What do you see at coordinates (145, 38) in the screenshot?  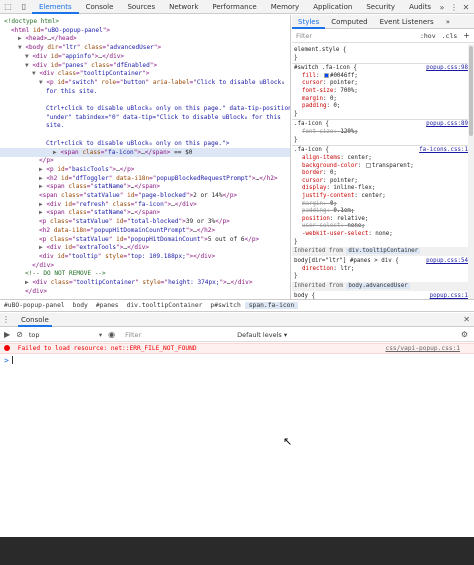 I see `dom-node-line: ▶ <head>…</head>` at bounding box center [145, 38].